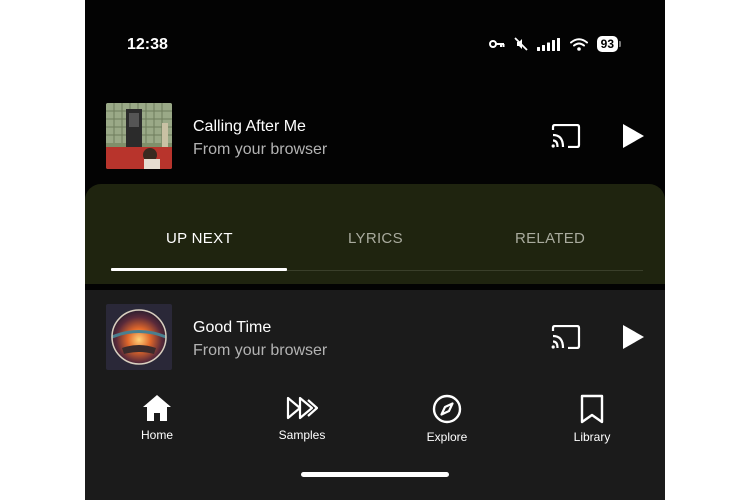 This screenshot has width=750, height=500. I want to click on wifi-icon, so click(578, 44).